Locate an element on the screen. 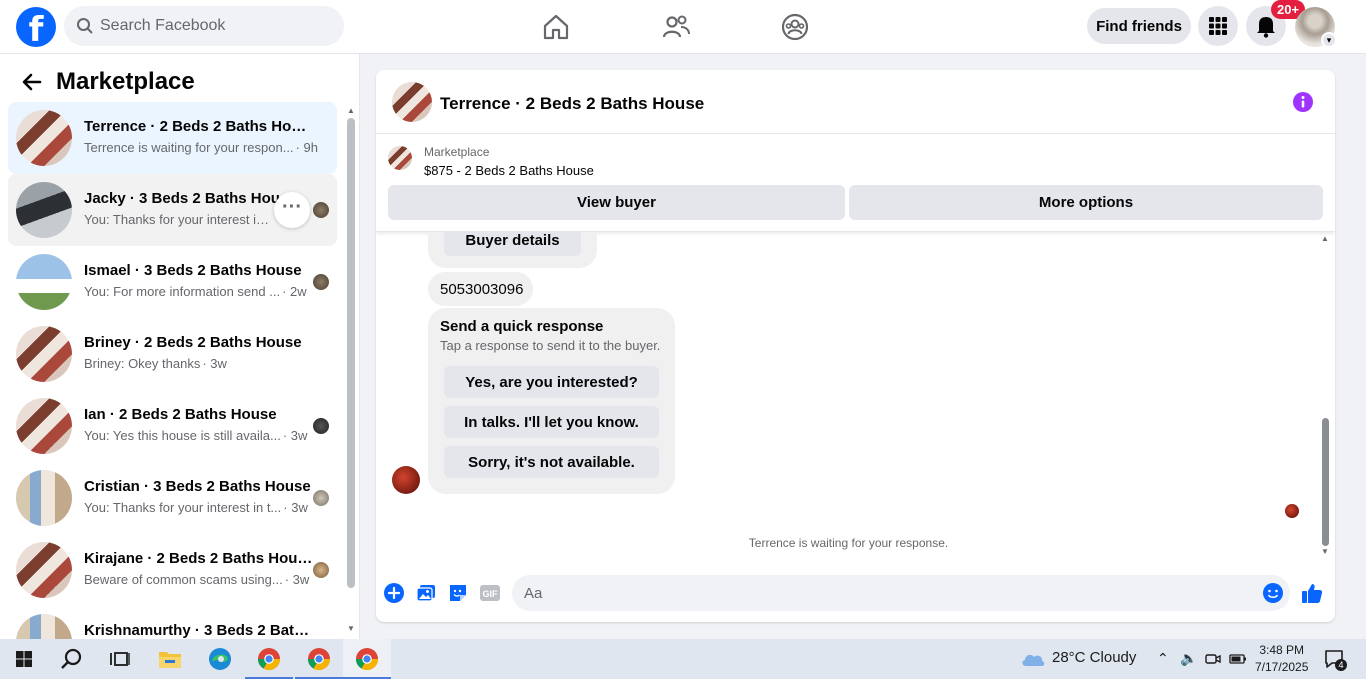  quick-response-subtitle: Tap a response to send it to the buyer. is located at coordinates (550, 345).